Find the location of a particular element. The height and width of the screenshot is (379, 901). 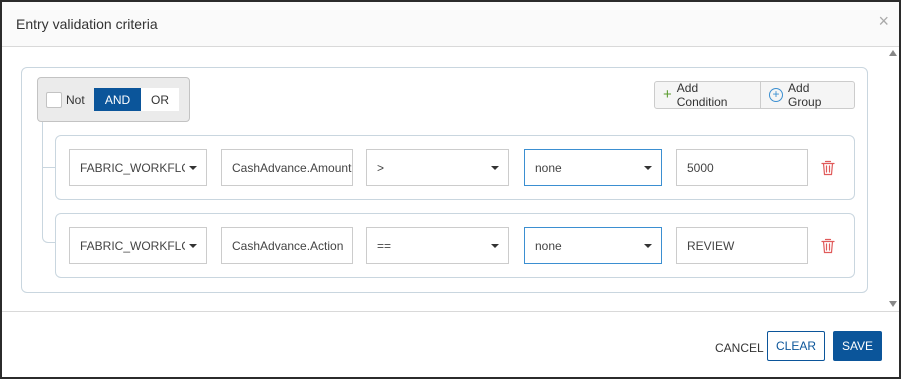

scroll-up-arrow-icon is located at coordinates (893, 53).